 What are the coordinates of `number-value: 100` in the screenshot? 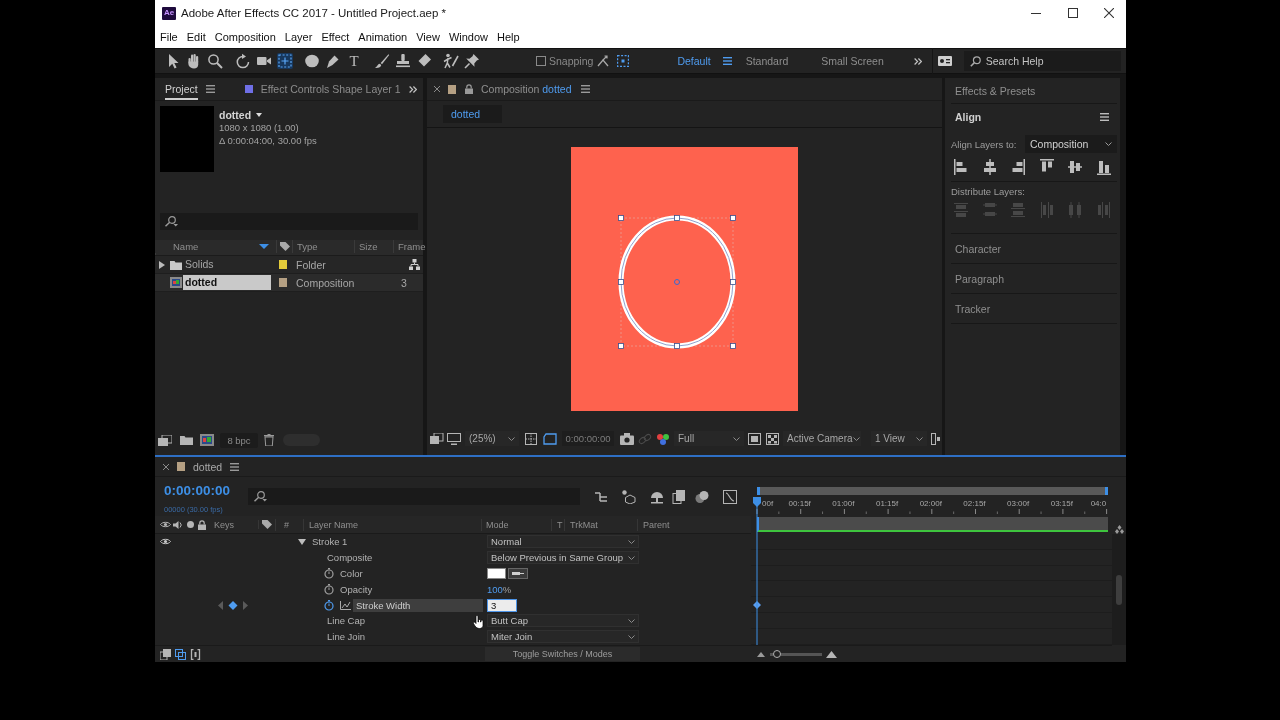 It's located at (495, 589).